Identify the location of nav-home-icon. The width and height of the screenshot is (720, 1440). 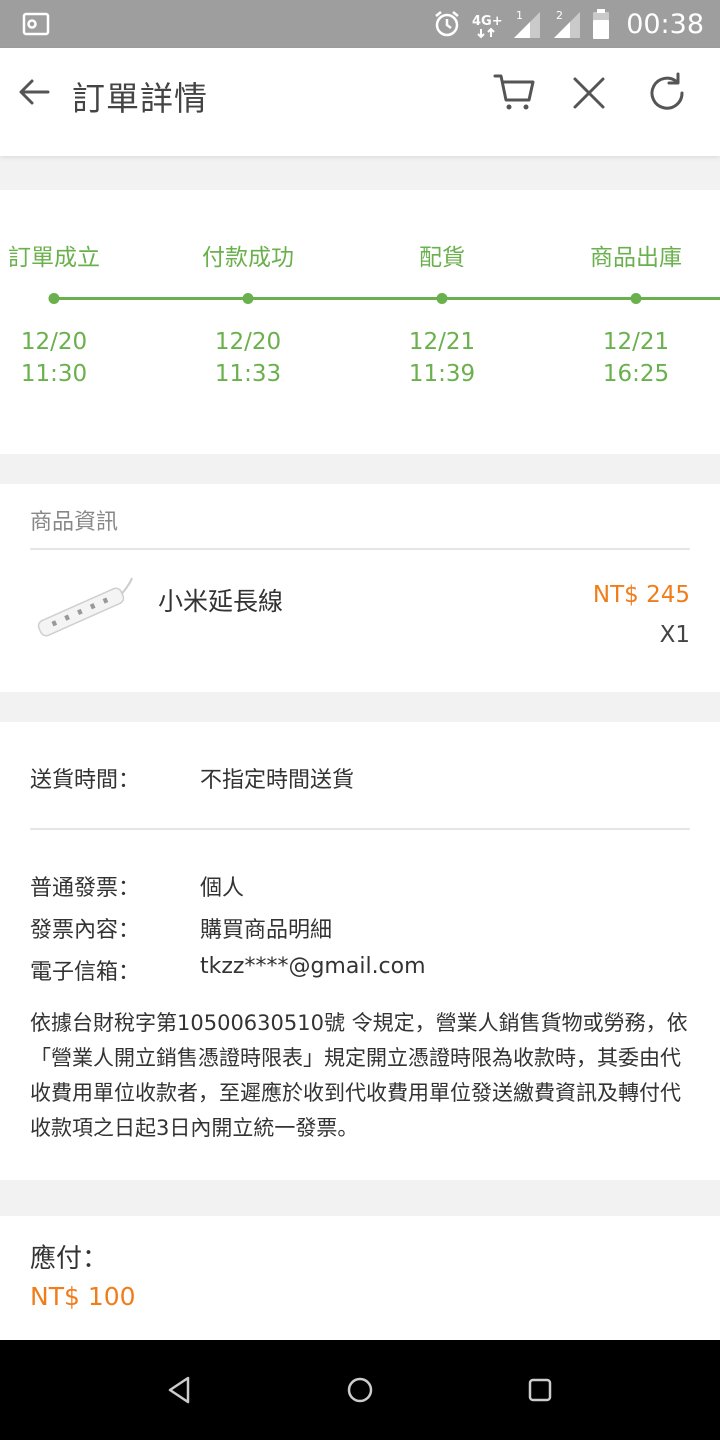
(360, 1390).